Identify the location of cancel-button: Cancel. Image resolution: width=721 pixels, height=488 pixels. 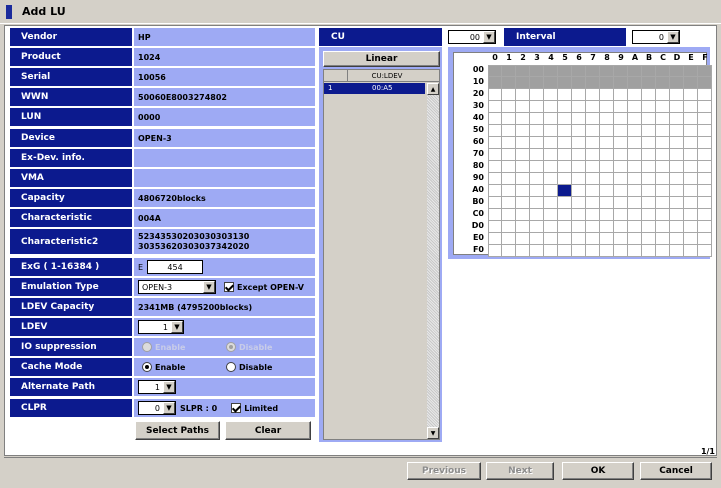
(676, 471).